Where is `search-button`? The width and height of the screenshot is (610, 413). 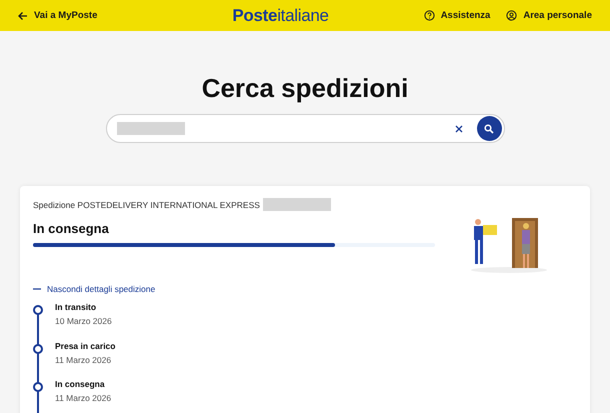 search-button is located at coordinates (489, 128).